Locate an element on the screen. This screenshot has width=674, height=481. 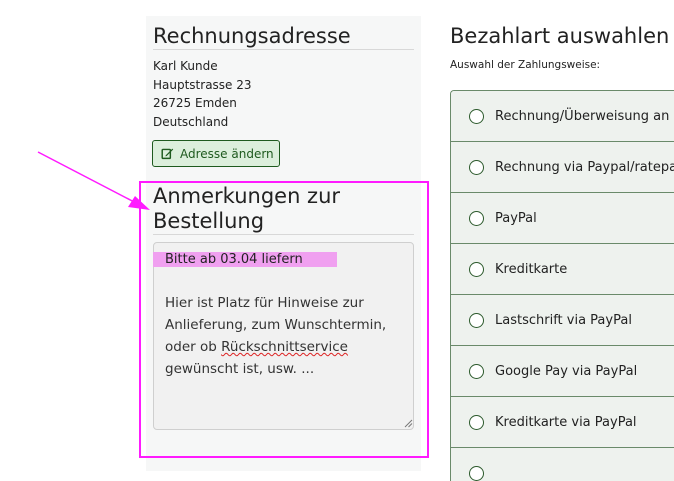
placeholder-line: Hier ist Platz für Hinweise zur is located at coordinates (264, 303).